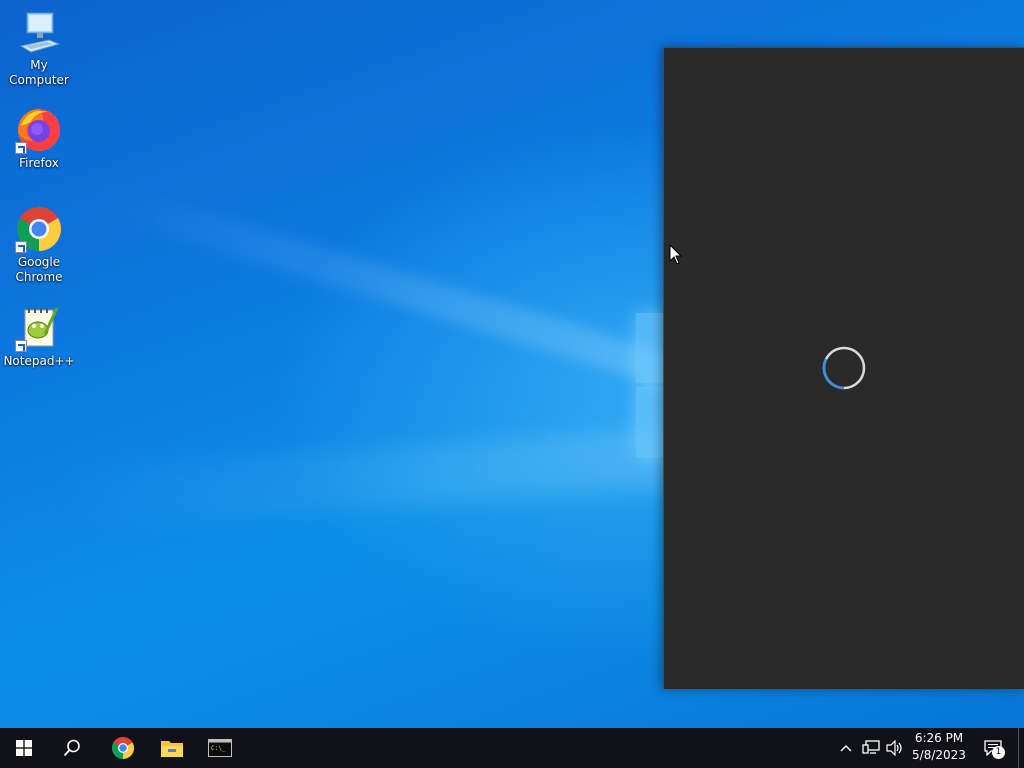 This screenshot has height=768, width=1024. What do you see at coordinates (939, 747) in the screenshot?
I see `clock-button: 6:26 PM 5/8/2023` at bounding box center [939, 747].